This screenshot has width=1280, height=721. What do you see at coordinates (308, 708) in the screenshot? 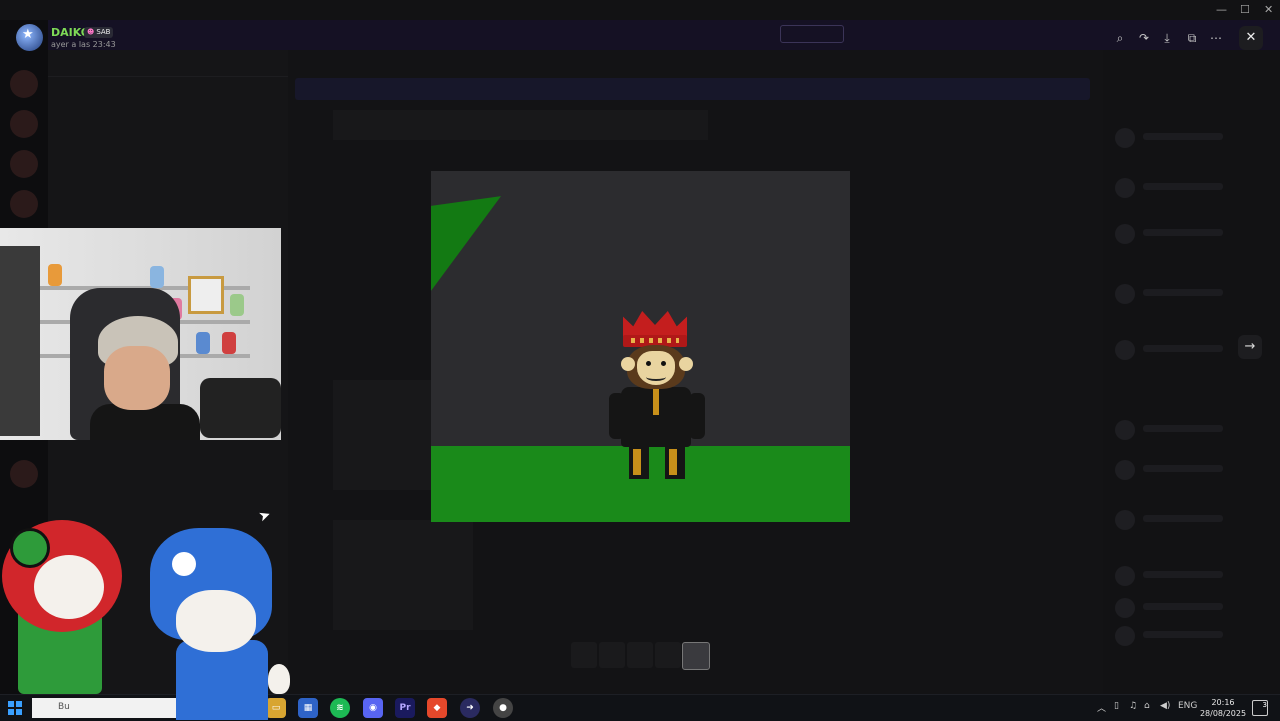
I see `store-icon: ▦` at bounding box center [308, 708].